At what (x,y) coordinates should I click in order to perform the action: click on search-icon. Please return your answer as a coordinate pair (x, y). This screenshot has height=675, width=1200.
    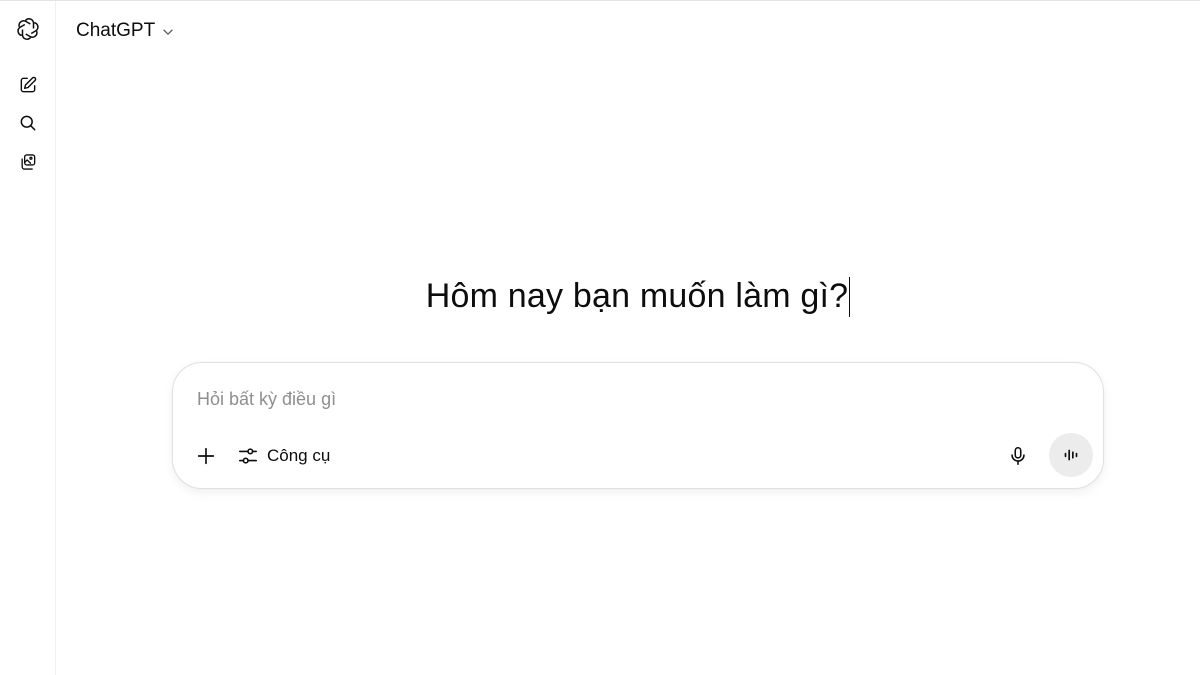
    Looking at the image, I should click on (28, 123).